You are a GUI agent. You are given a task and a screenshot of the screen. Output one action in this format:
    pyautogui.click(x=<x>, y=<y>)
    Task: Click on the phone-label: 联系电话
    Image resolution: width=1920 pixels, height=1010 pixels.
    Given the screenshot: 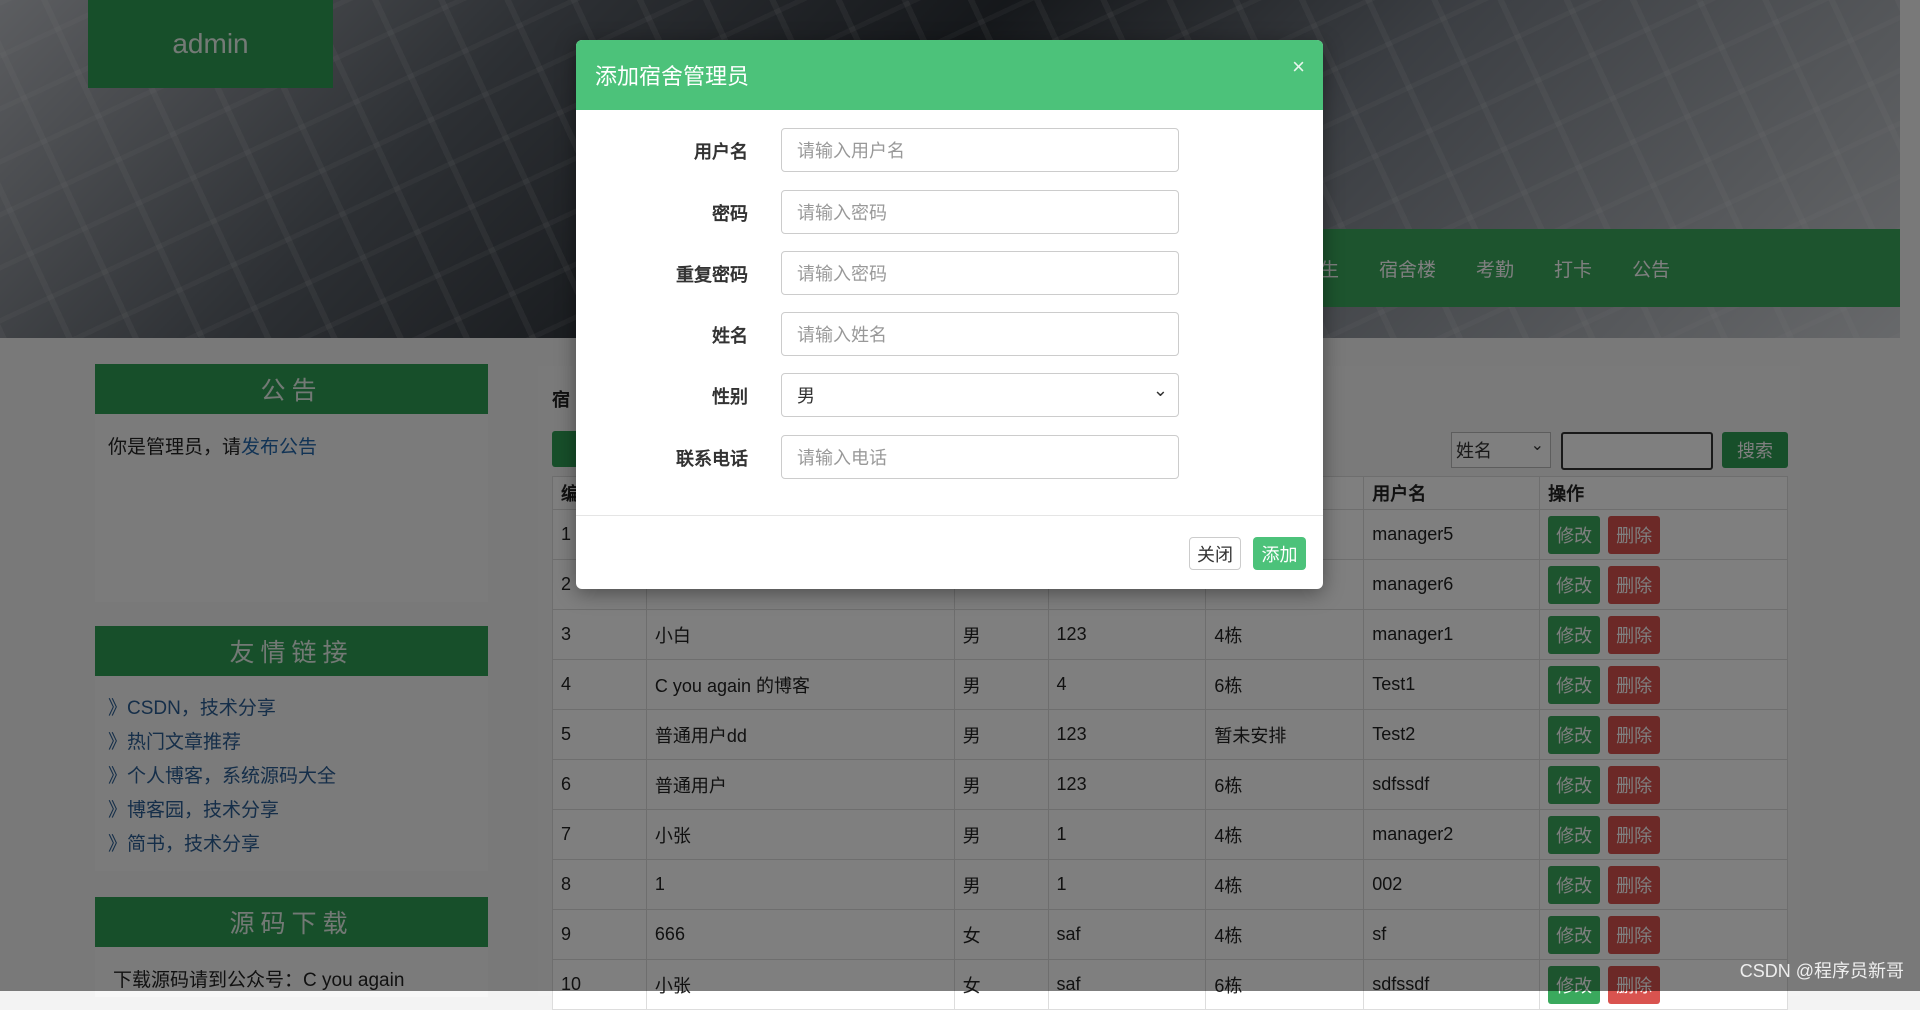 What is the action you would take?
    pyautogui.click(x=712, y=459)
    